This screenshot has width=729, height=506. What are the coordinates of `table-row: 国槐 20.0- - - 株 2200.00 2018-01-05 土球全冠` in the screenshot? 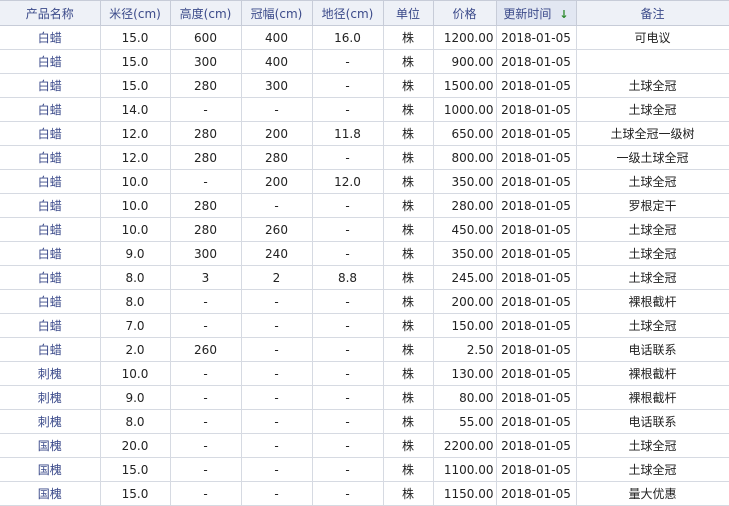 It's located at (364, 445).